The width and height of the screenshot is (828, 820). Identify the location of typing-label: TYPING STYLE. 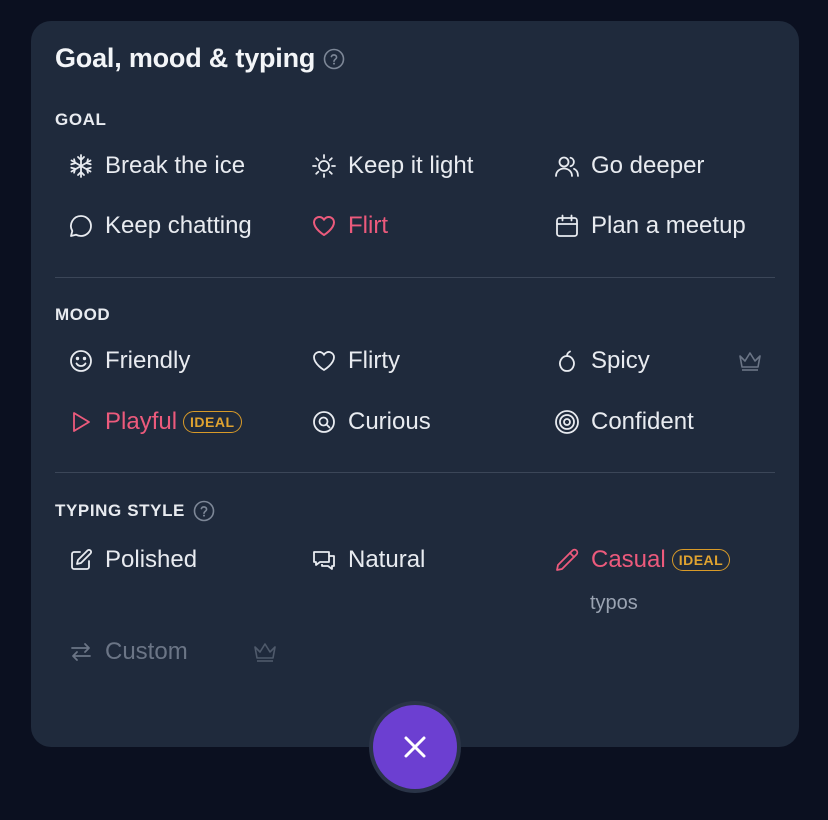
(120, 510).